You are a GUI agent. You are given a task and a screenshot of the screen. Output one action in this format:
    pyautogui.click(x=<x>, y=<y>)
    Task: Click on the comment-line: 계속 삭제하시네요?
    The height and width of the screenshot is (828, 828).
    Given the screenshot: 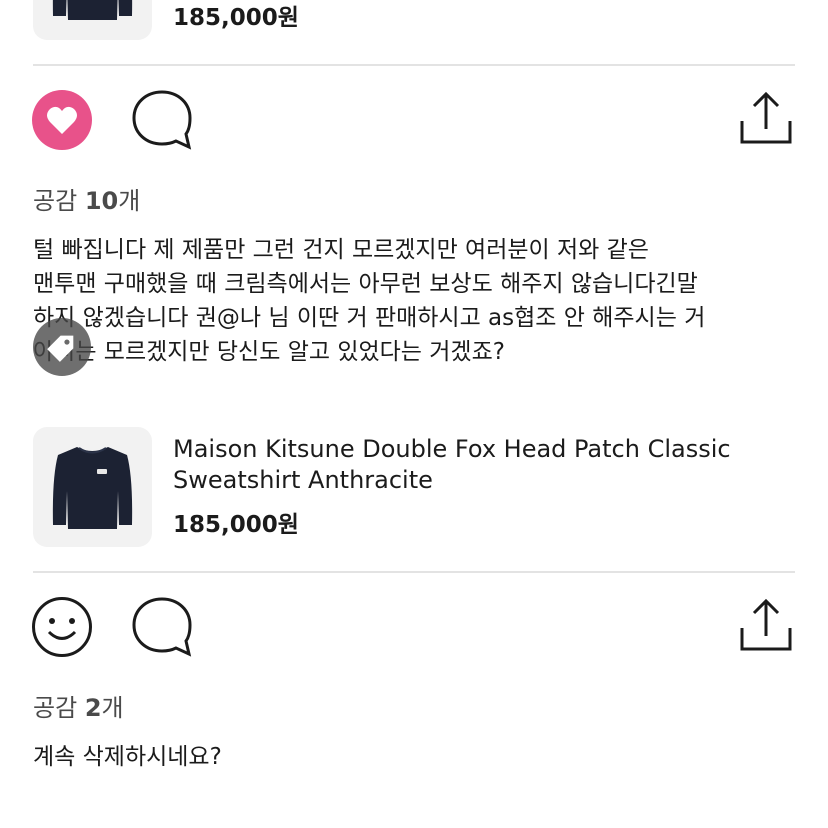 What is the action you would take?
    pyautogui.click(x=127, y=757)
    